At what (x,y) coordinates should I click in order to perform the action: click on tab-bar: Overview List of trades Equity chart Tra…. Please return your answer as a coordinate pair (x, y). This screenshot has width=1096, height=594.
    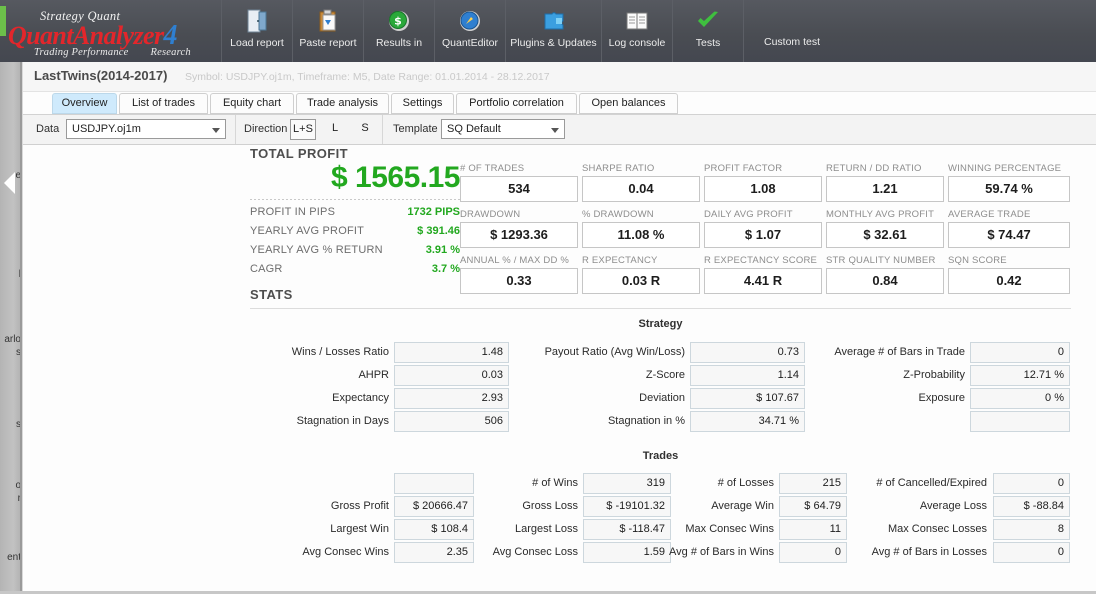
    Looking at the image, I should click on (559, 104).